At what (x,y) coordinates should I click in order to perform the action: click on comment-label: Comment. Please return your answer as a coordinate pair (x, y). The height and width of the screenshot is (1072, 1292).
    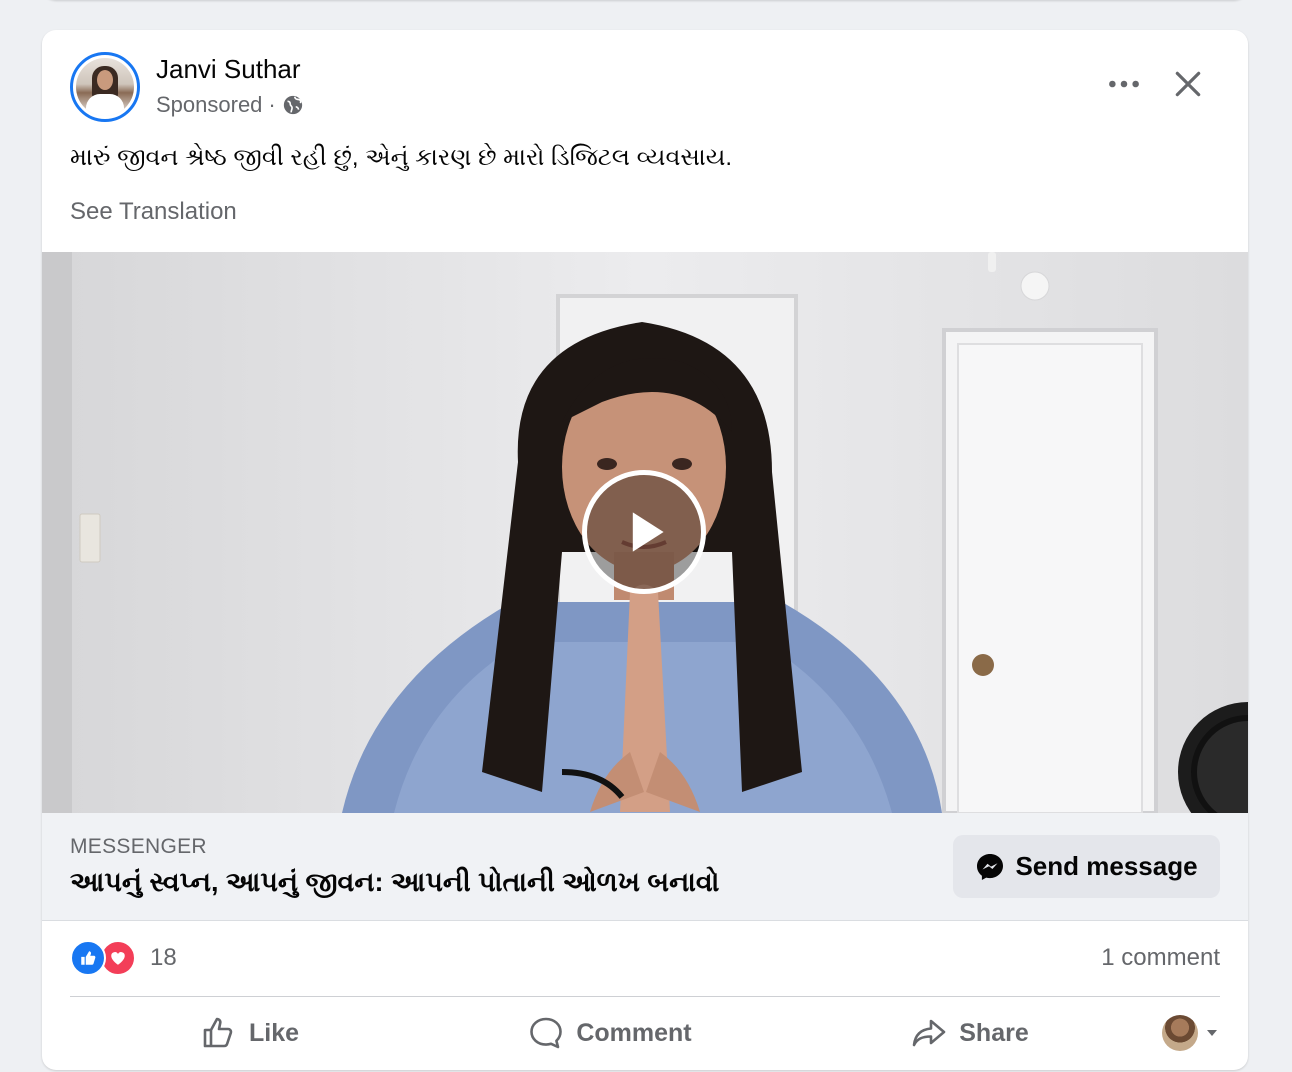
    Looking at the image, I should click on (634, 1032).